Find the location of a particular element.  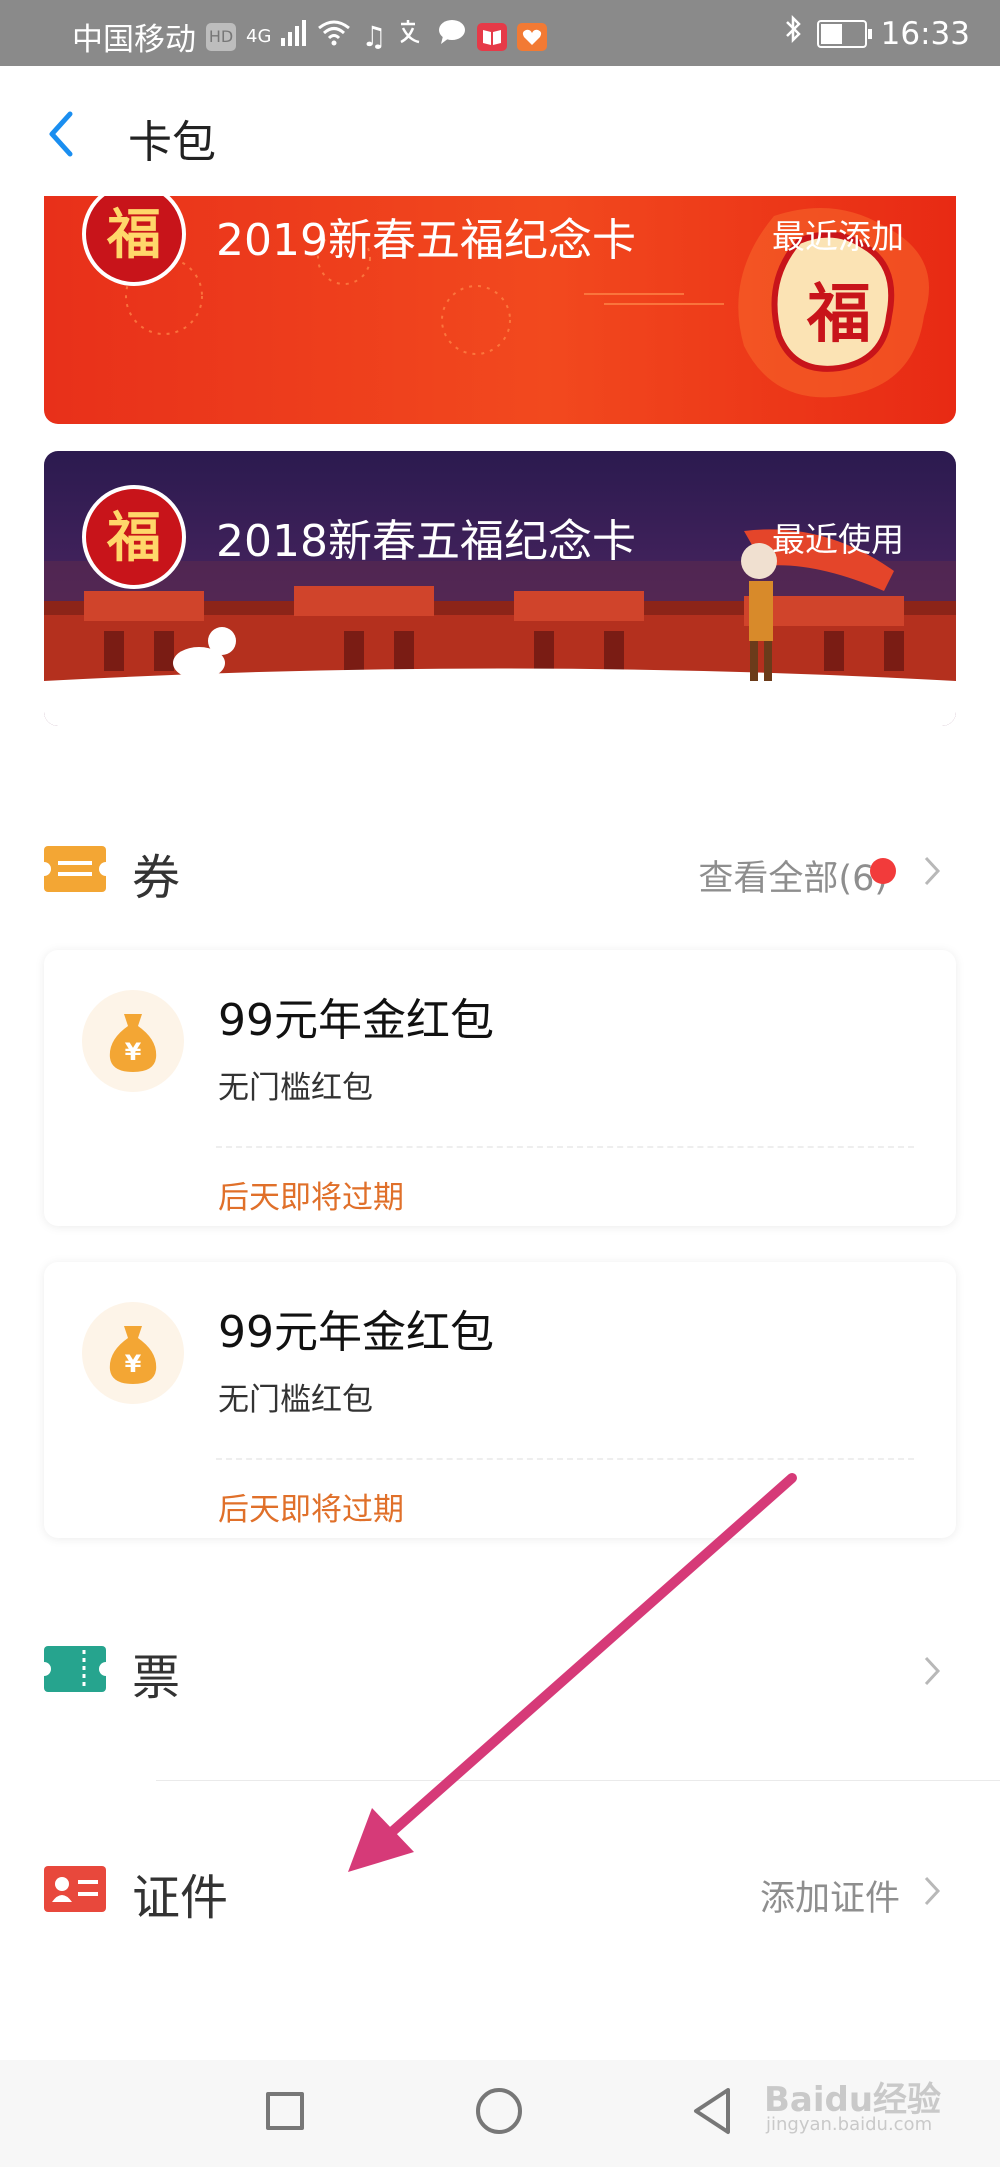

section-divider is located at coordinates (578, 1780).